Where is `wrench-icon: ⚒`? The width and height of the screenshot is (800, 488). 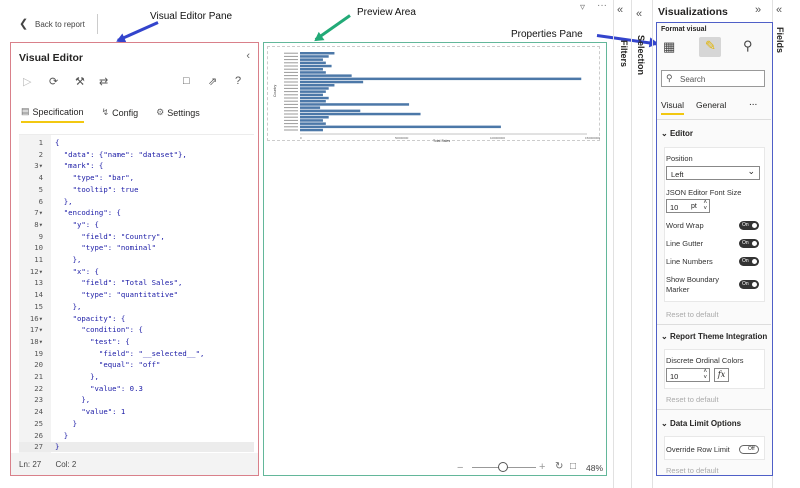
wrench-icon: ⚒ is located at coordinates (80, 81).